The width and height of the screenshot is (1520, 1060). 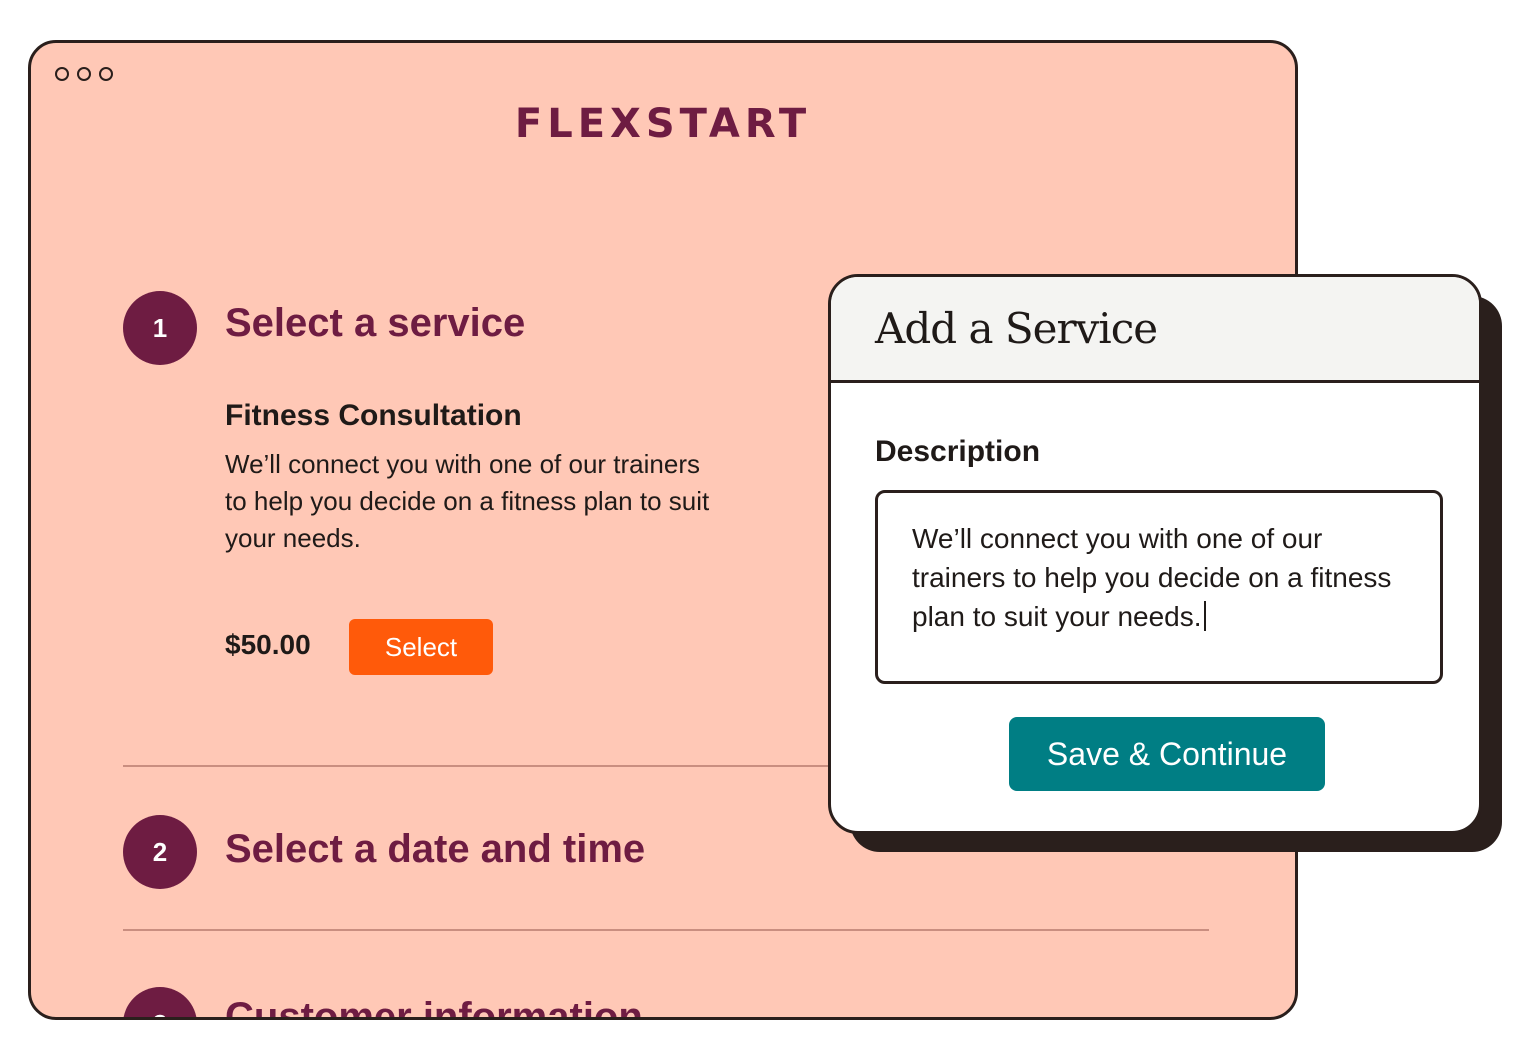 I want to click on service-price: $50.00, so click(x=268, y=644).